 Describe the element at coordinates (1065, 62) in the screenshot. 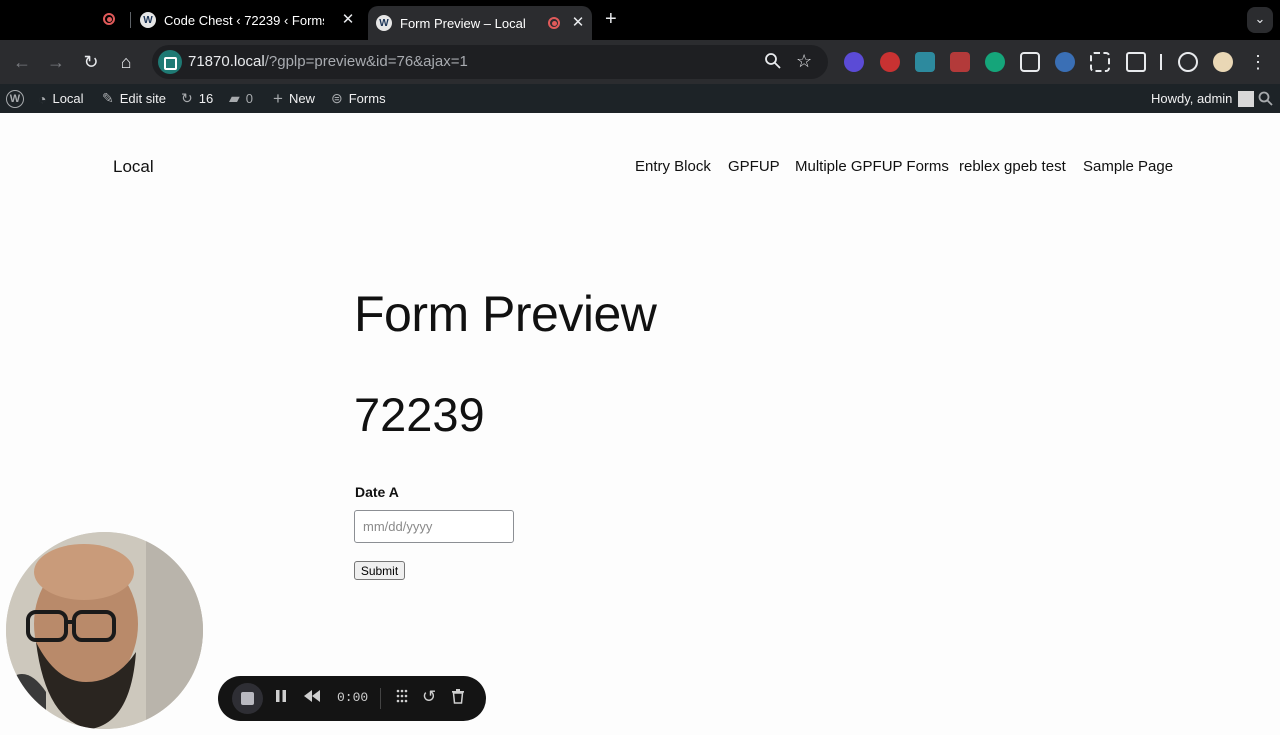

I see `extension-hat-icon` at that location.